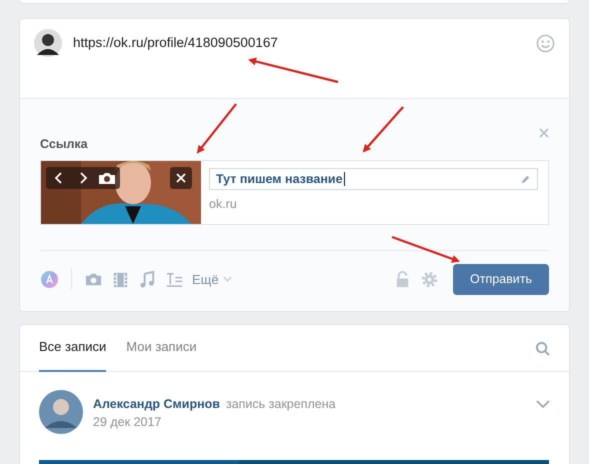  What do you see at coordinates (430, 279) in the screenshot?
I see `settings-icon` at bounding box center [430, 279].